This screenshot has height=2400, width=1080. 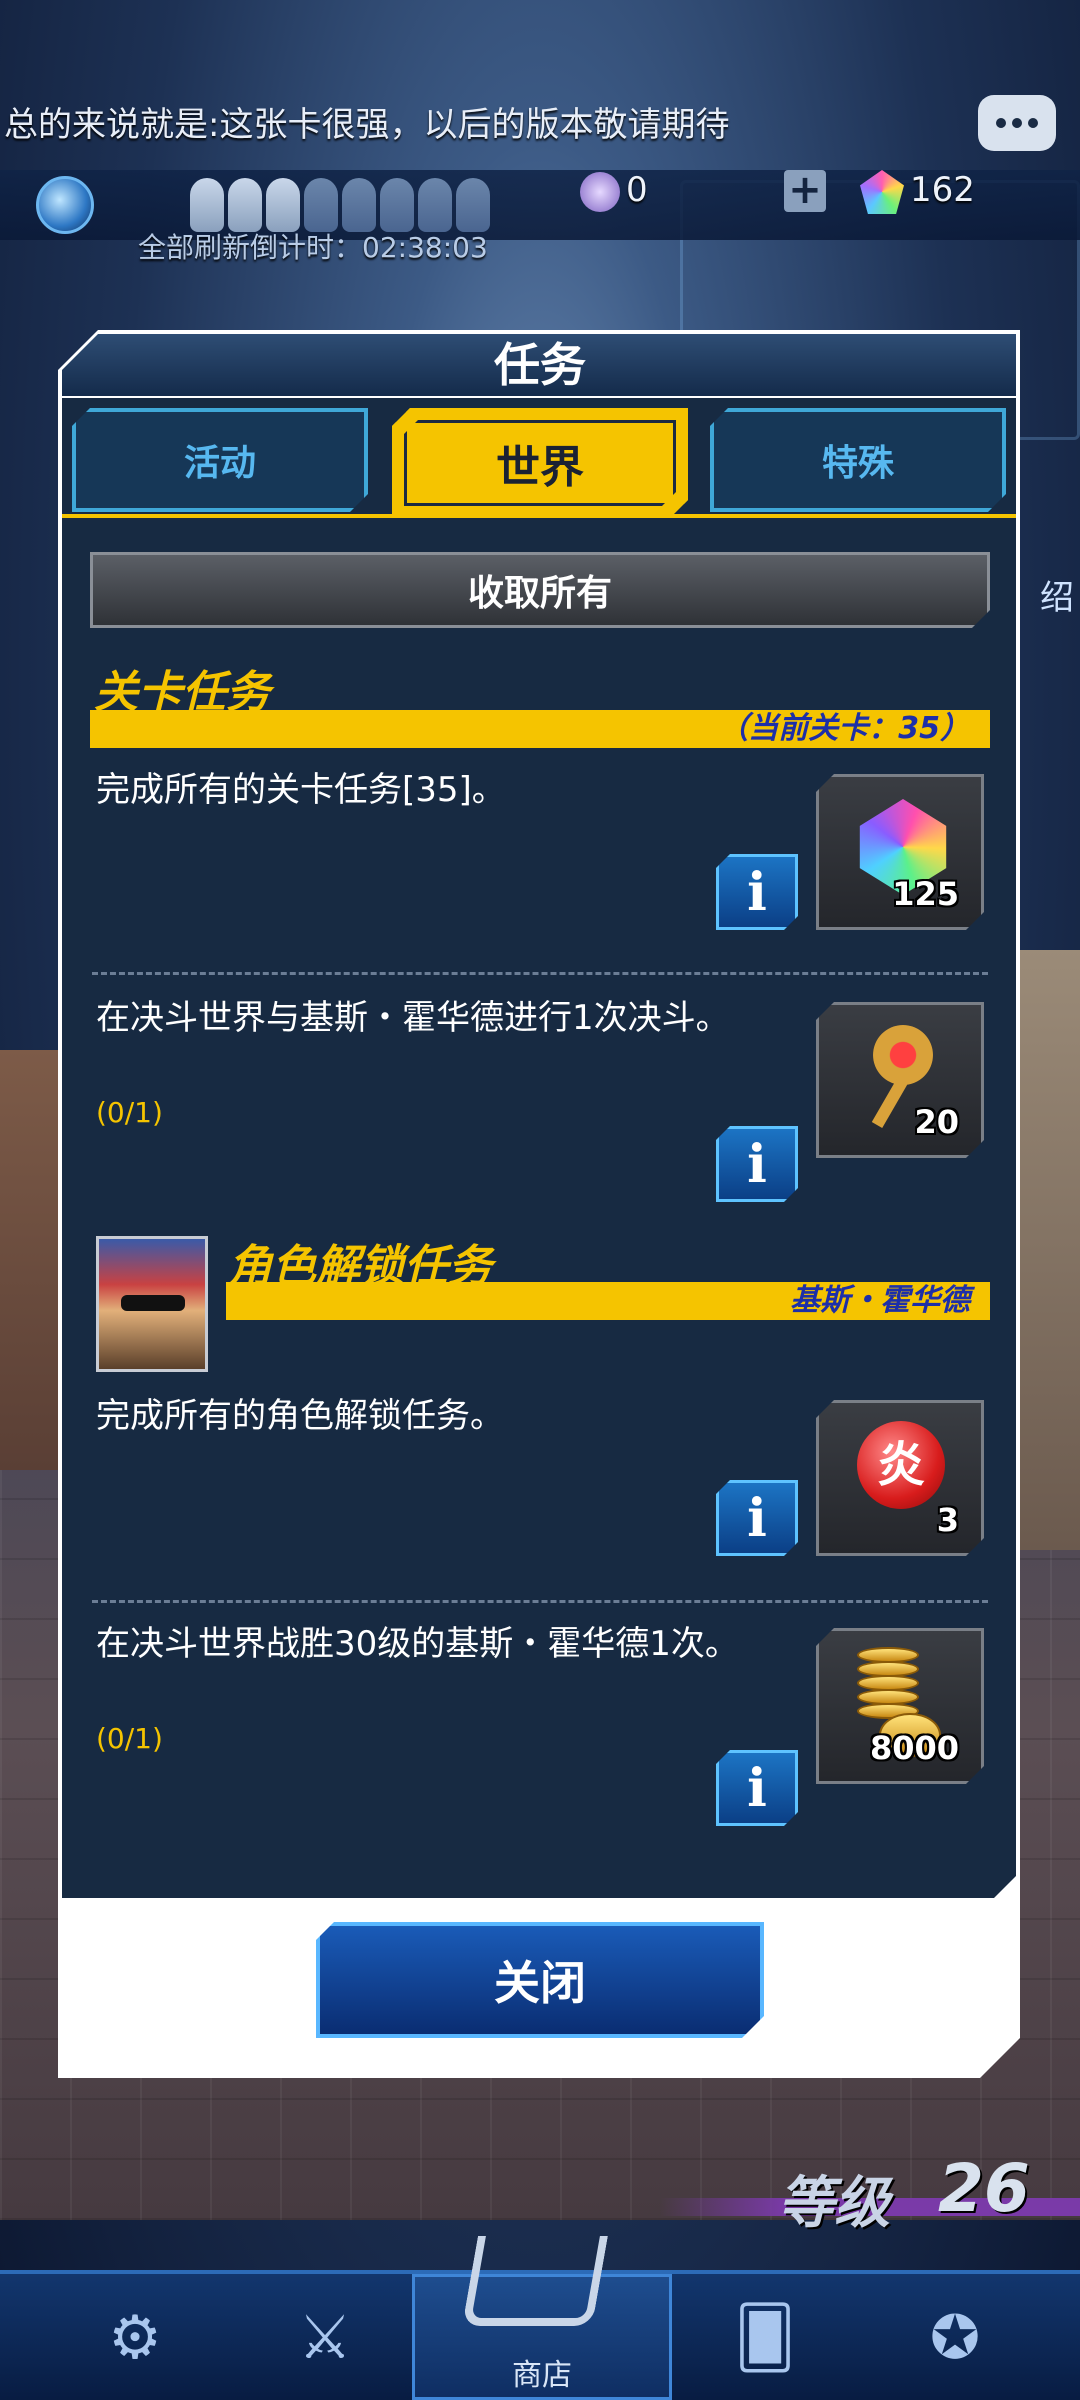 I want to click on tab-events: 活动, so click(x=220, y=460).